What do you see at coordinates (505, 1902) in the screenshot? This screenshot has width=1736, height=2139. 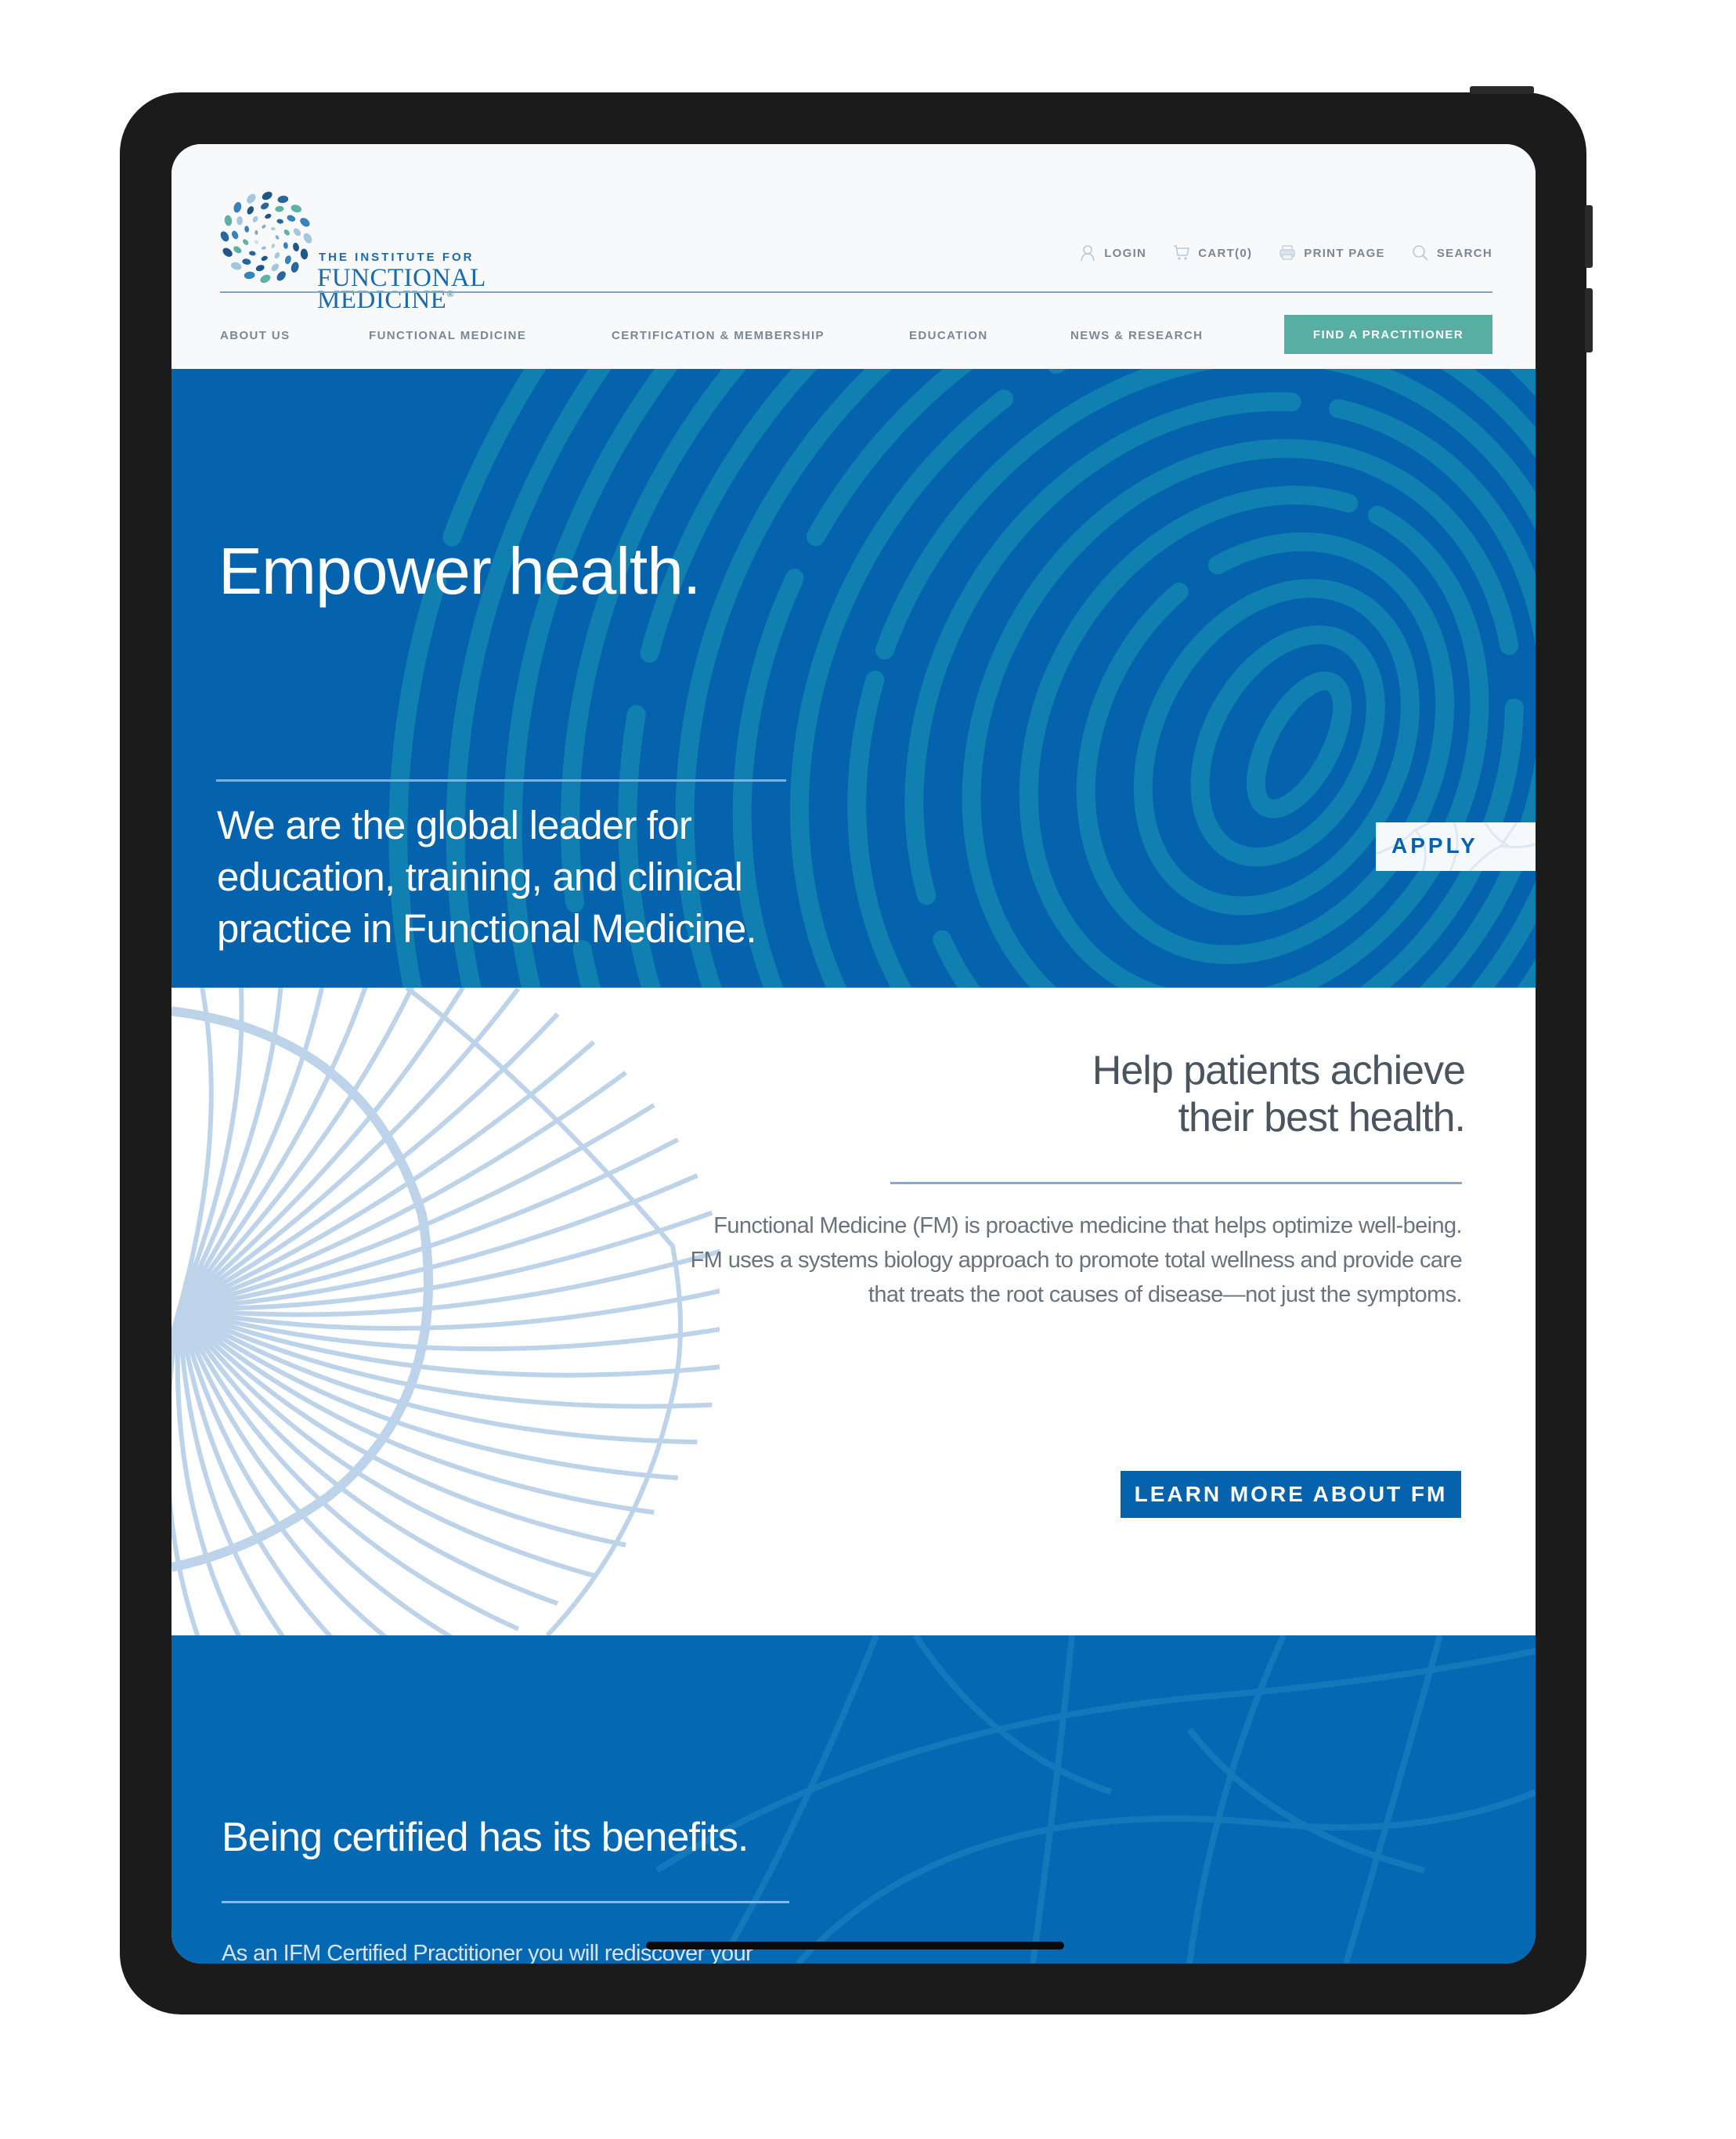 I see `certified-divider` at bounding box center [505, 1902].